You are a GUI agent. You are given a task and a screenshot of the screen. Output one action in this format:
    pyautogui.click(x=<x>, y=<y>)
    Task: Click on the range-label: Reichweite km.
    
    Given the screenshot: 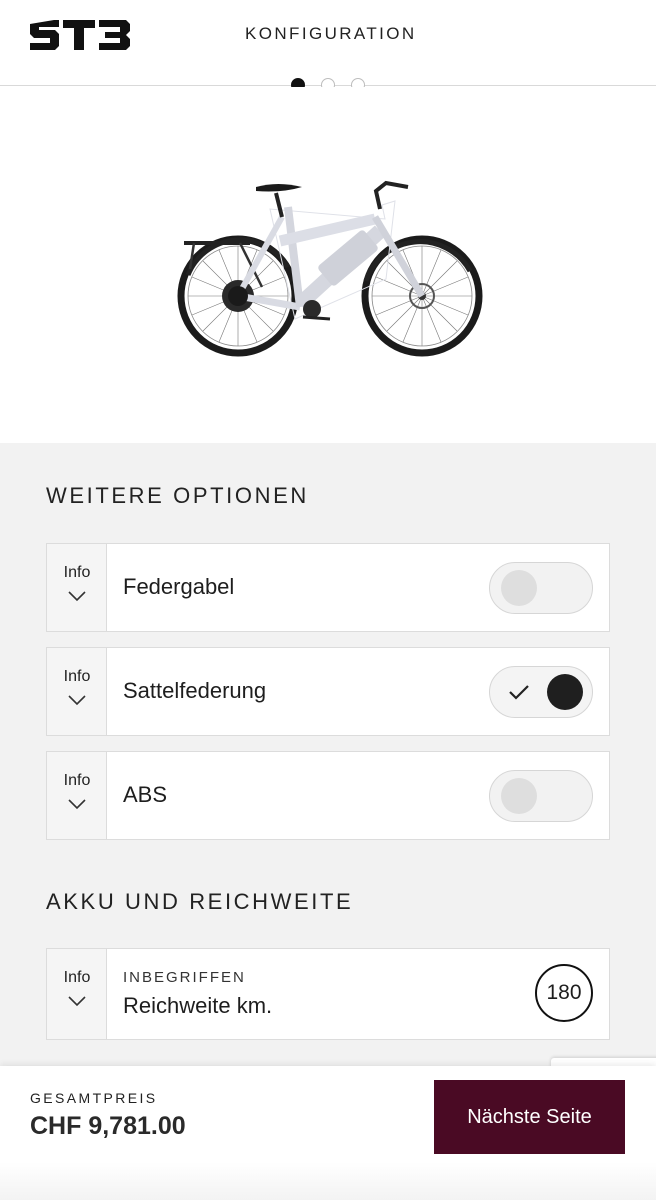 What is the action you would take?
    pyautogui.click(x=198, y=1005)
    